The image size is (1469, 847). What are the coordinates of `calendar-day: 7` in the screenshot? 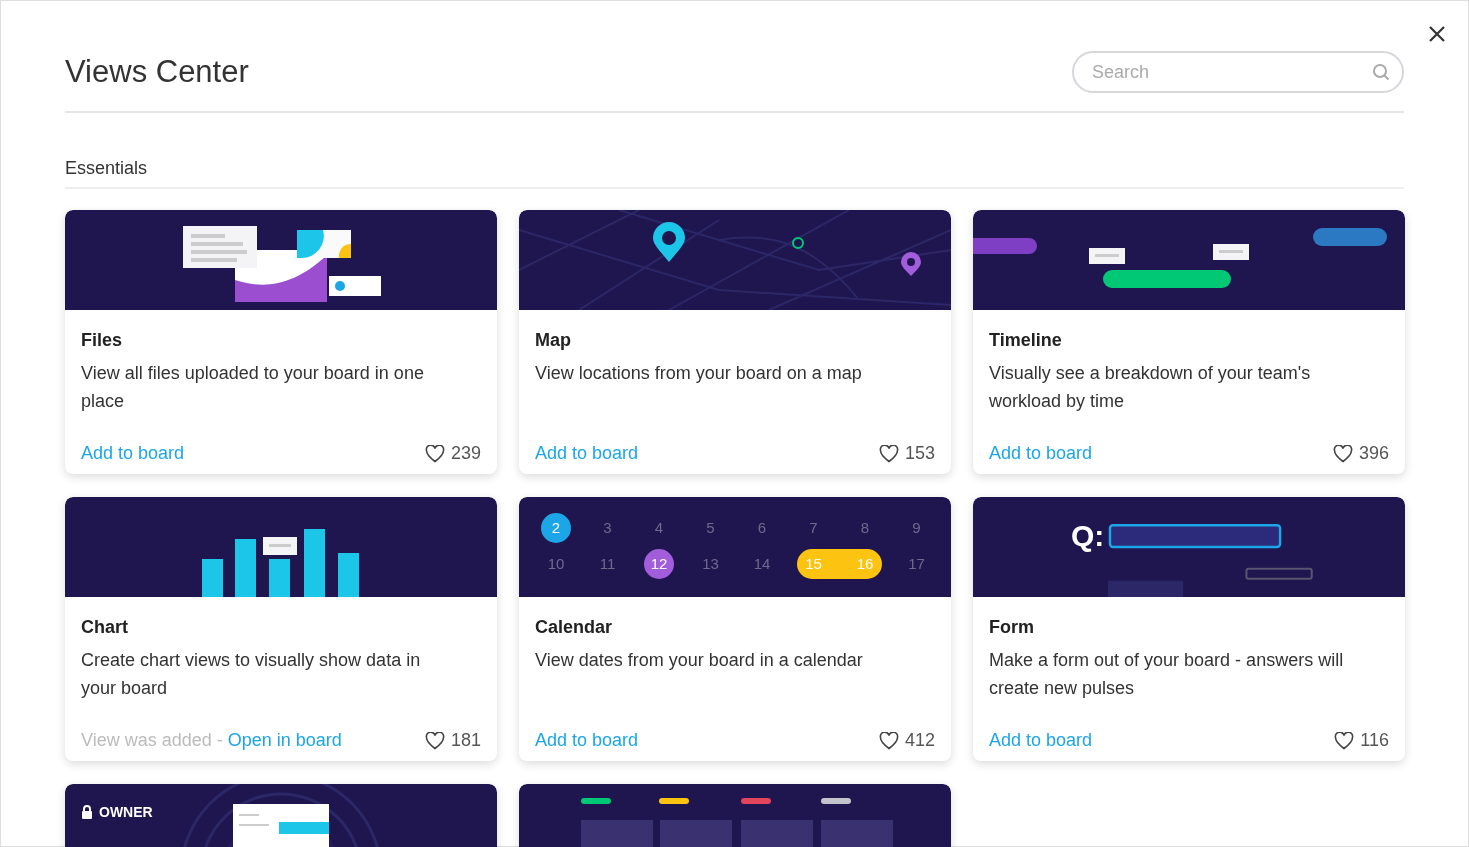 It's located at (813, 528).